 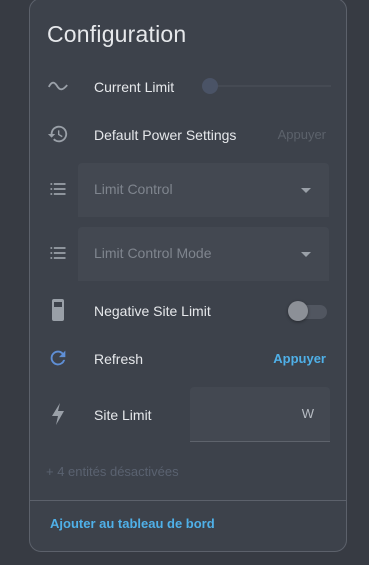 What do you see at coordinates (307, 413) in the screenshot?
I see `site-limit-unit: W` at bounding box center [307, 413].